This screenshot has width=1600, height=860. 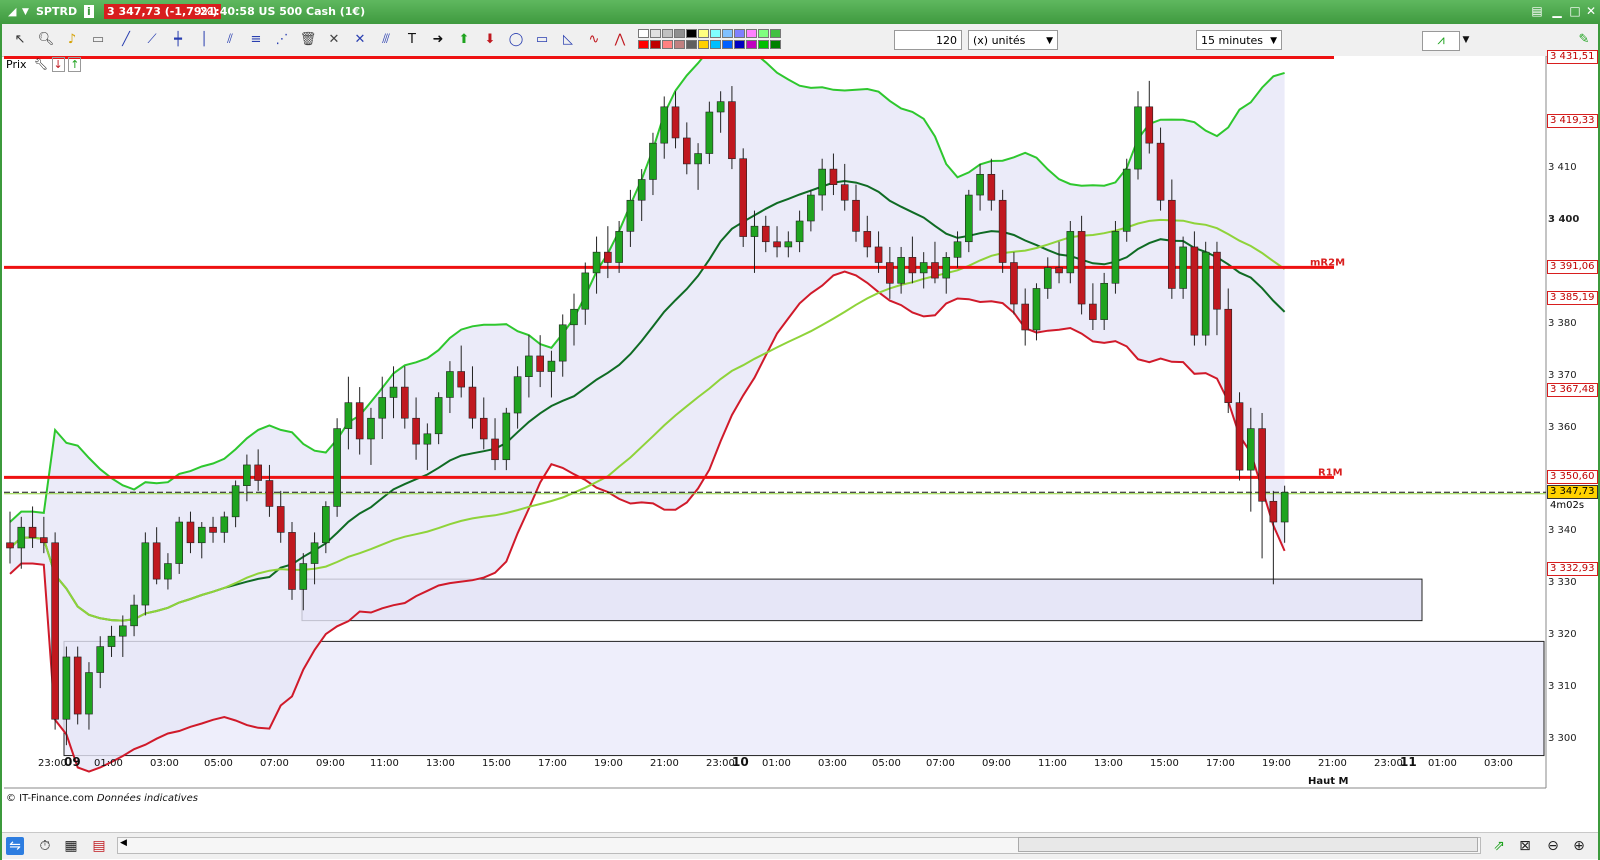 What do you see at coordinates (20, 40) in the screenshot?
I see `pointer-icon: ↖` at bounding box center [20, 40].